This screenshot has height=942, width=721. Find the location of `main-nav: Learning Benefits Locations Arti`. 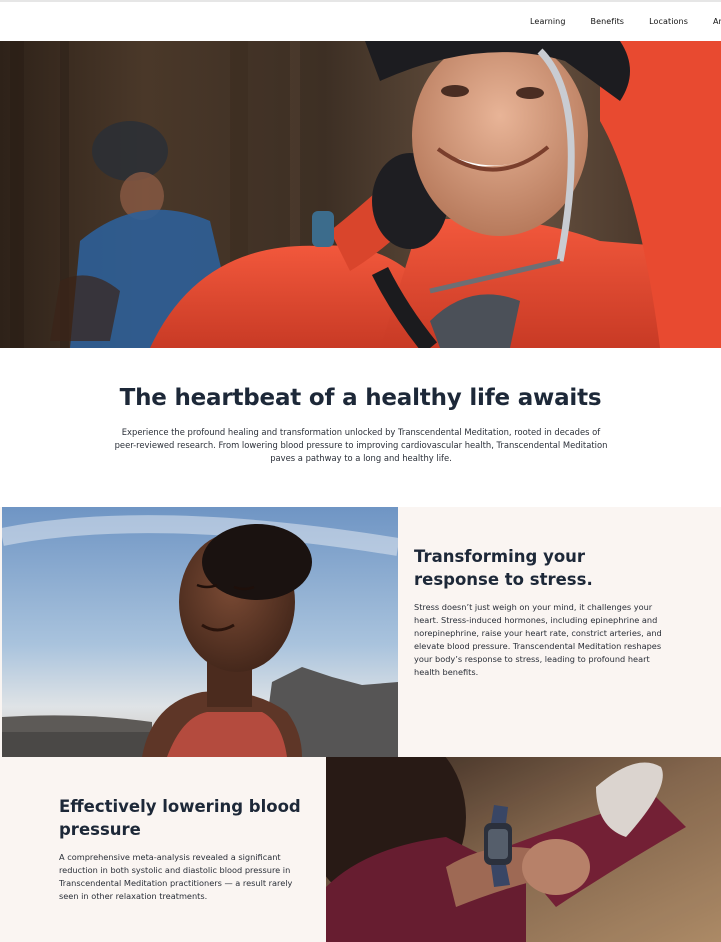

main-nav: Learning Benefits Locations Arti is located at coordinates (625, 21).